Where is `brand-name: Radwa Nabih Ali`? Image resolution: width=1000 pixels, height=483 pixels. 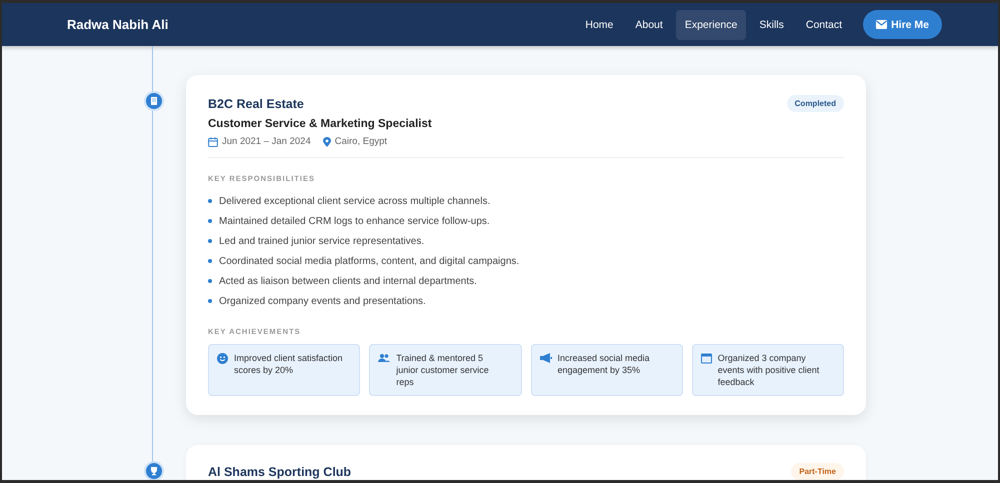 brand-name: Radwa Nabih Ali is located at coordinates (117, 24).